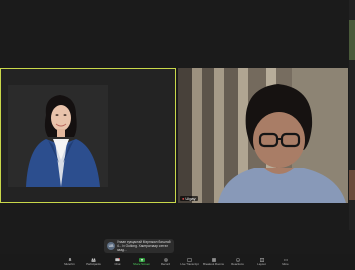 This screenshot has width=355, height=270. I want to click on live-transcript-button: Live Transcript, so click(190, 262).